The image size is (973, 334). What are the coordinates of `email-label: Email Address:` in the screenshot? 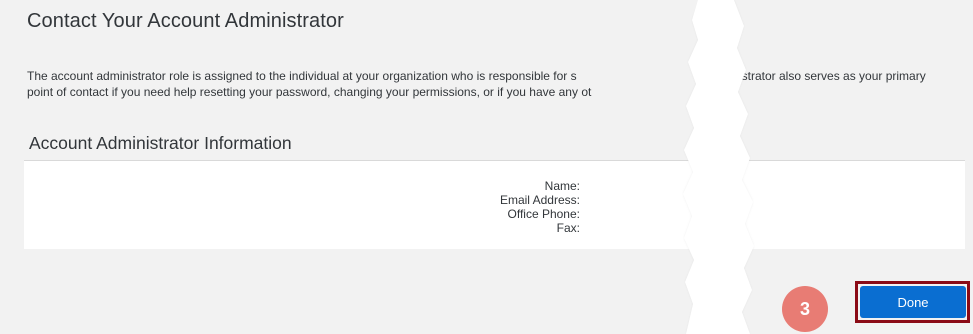 It's located at (539, 200).